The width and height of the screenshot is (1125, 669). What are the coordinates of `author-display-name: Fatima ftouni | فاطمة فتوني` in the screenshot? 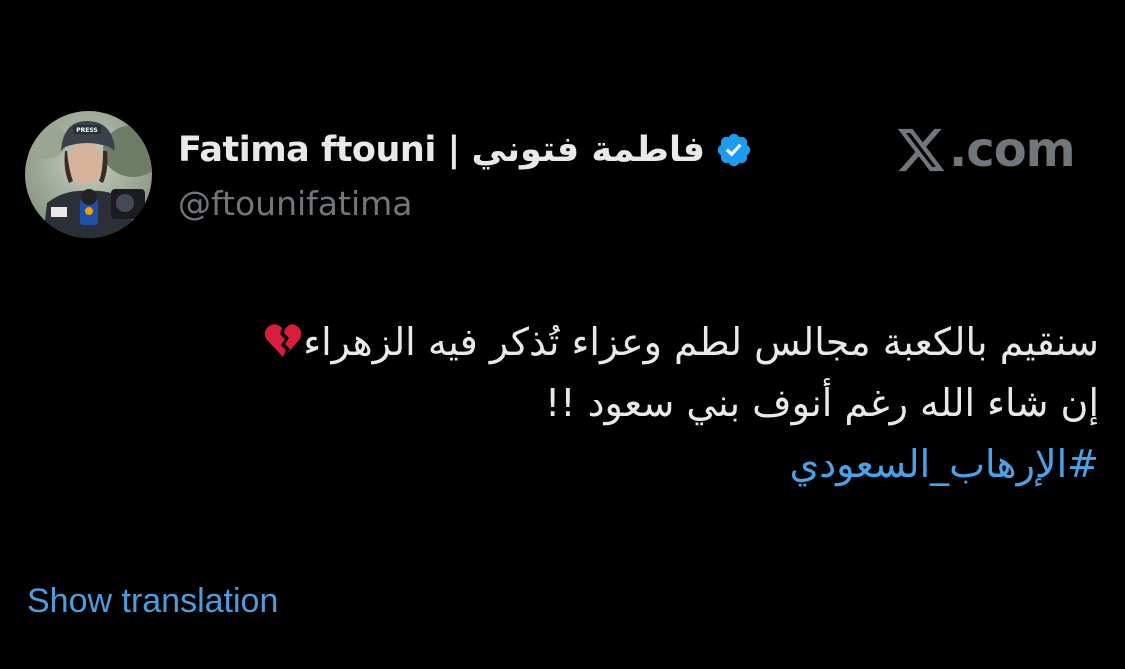 It's located at (442, 150).